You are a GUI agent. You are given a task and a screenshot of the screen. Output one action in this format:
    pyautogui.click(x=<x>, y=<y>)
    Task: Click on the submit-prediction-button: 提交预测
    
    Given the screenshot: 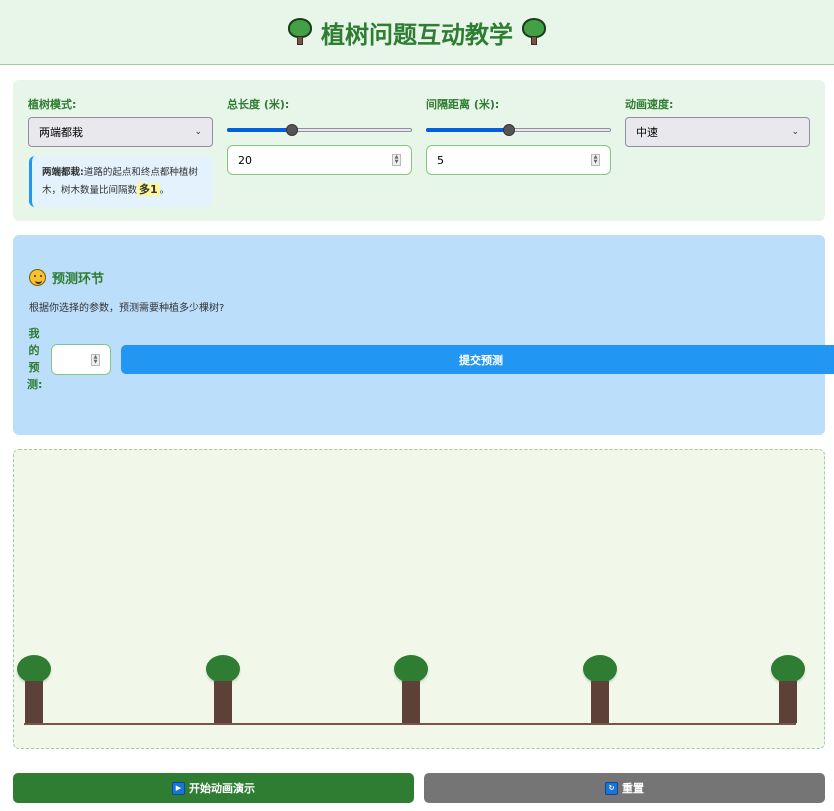 What is the action you would take?
    pyautogui.click(x=477, y=359)
    